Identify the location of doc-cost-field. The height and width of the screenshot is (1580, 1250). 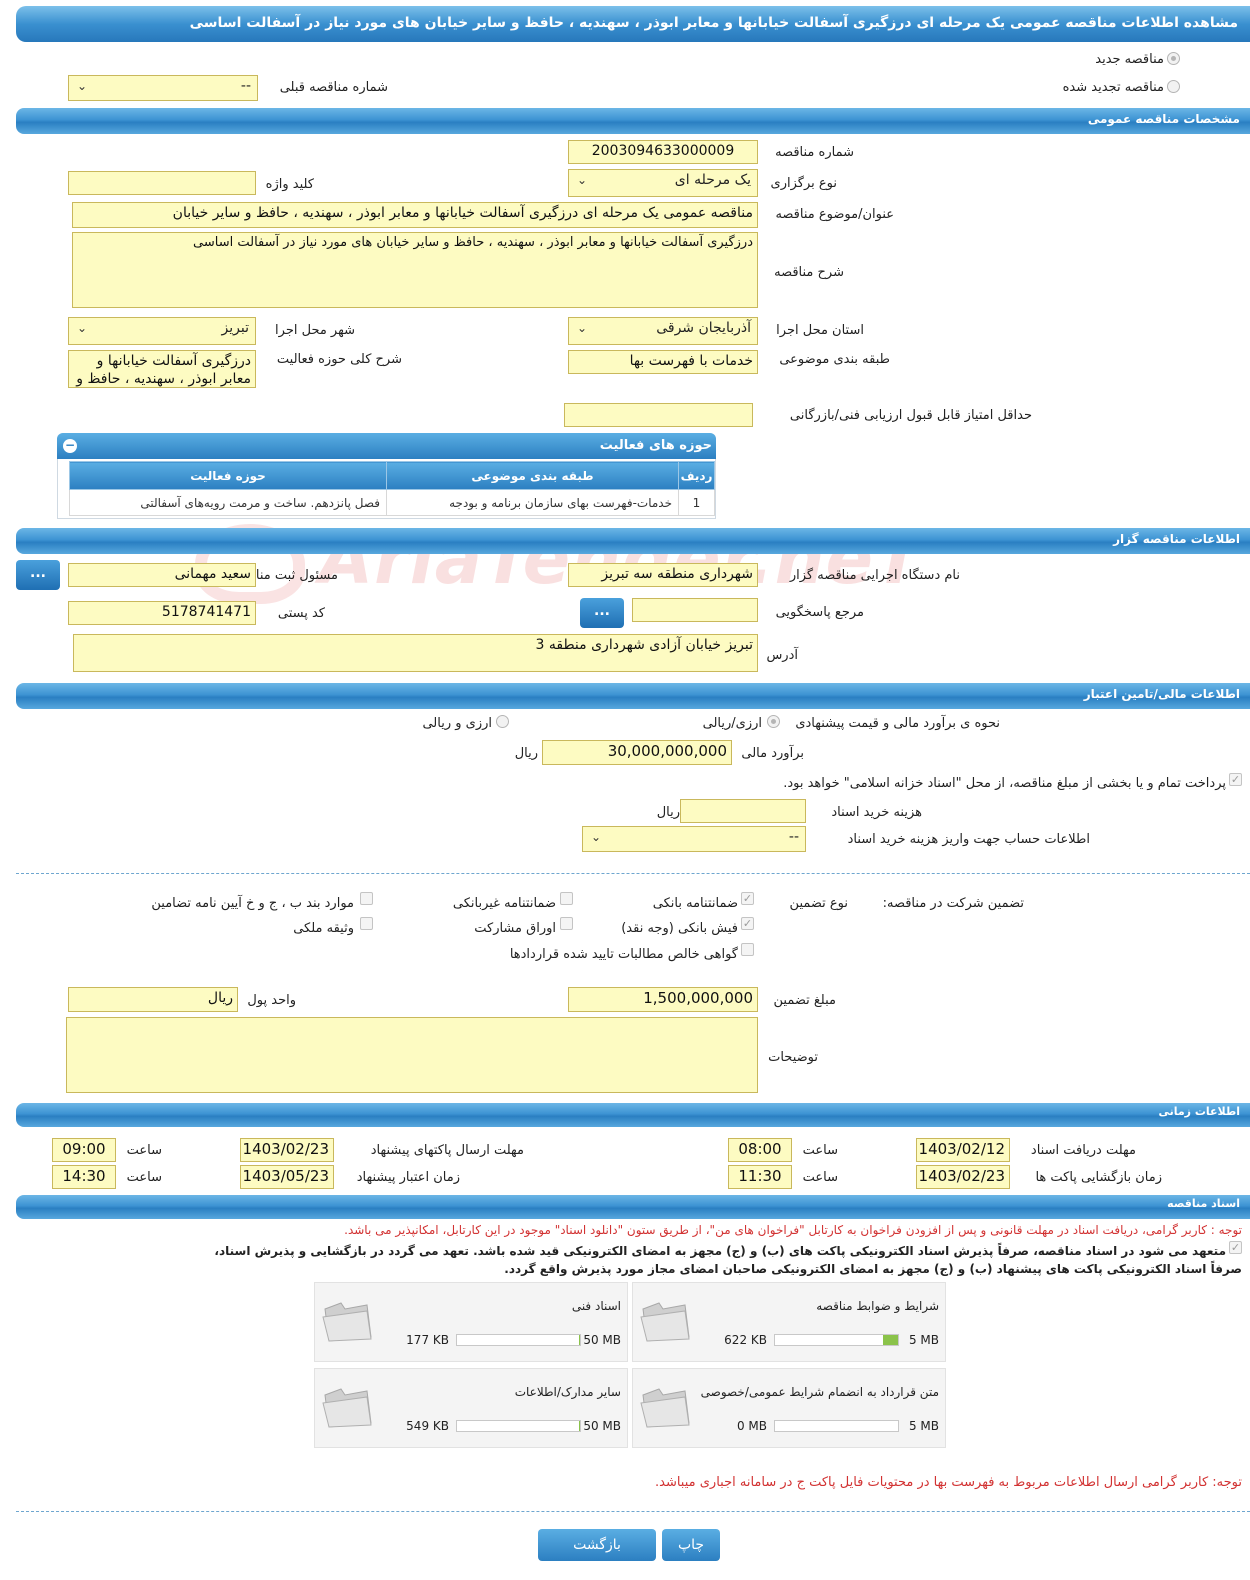
(743, 811).